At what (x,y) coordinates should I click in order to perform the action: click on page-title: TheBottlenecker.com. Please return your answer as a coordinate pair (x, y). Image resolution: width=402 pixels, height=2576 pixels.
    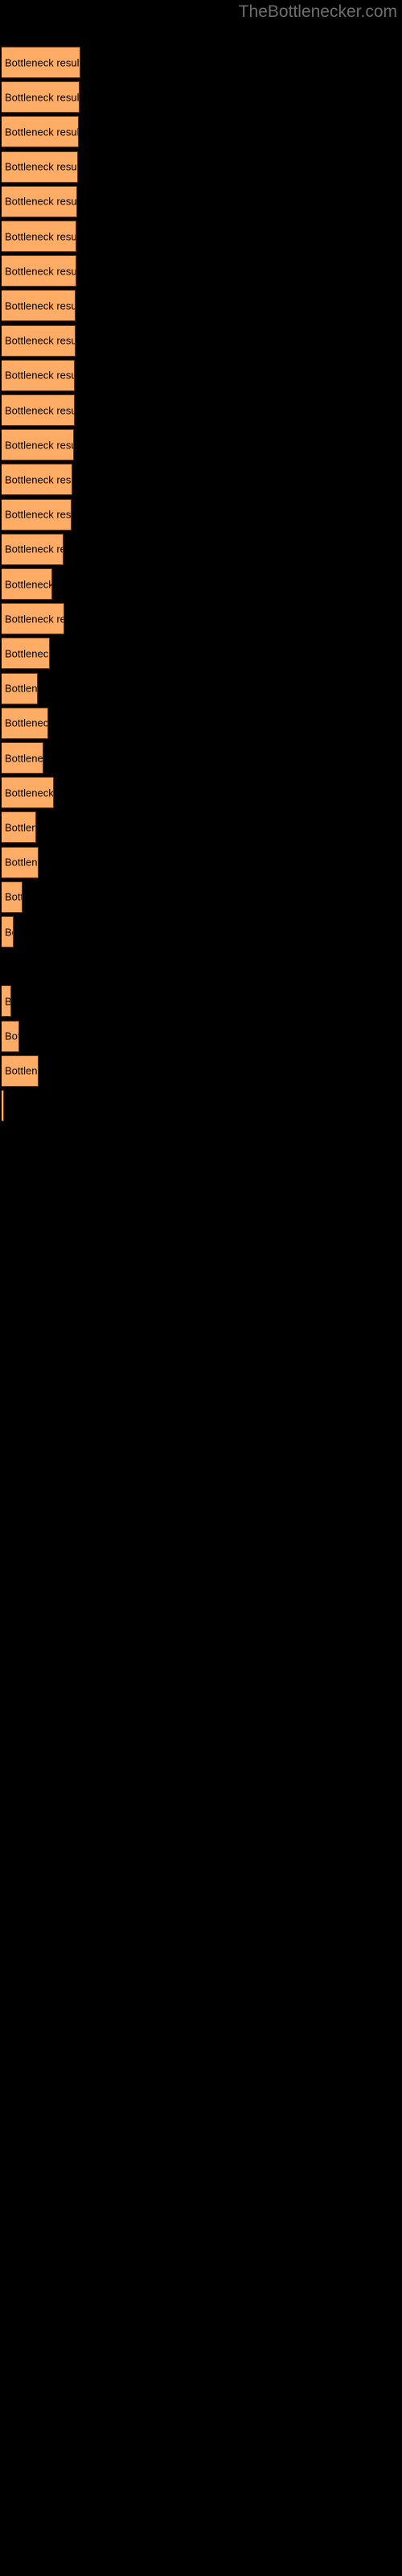
    Looking at the image, I should click on (317, 11).